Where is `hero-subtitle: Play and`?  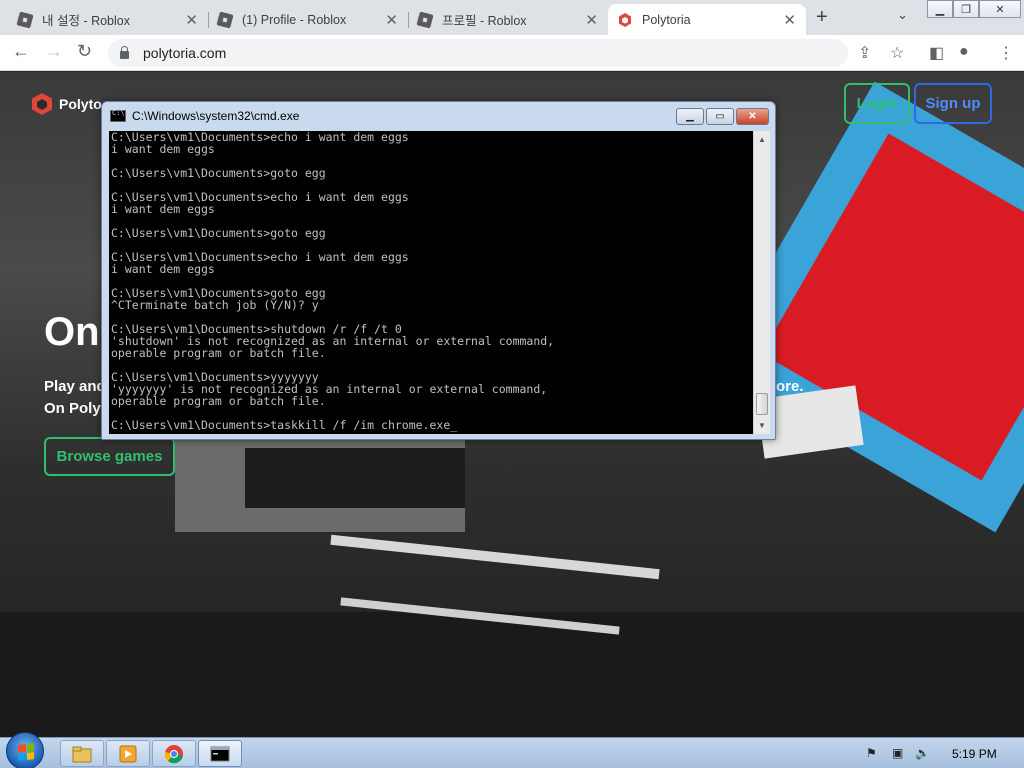 hero-subtitle: Play and is located at coordinates (75, 386).